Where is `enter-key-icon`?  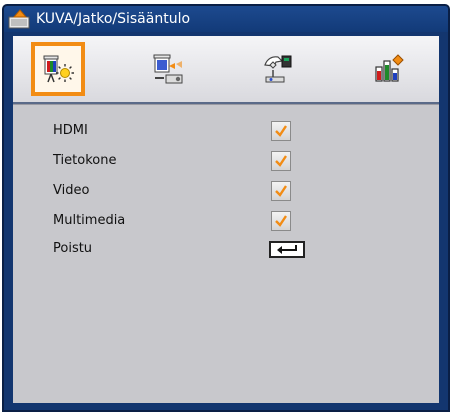
enter-key-icon is located at coordinates (287, 249).